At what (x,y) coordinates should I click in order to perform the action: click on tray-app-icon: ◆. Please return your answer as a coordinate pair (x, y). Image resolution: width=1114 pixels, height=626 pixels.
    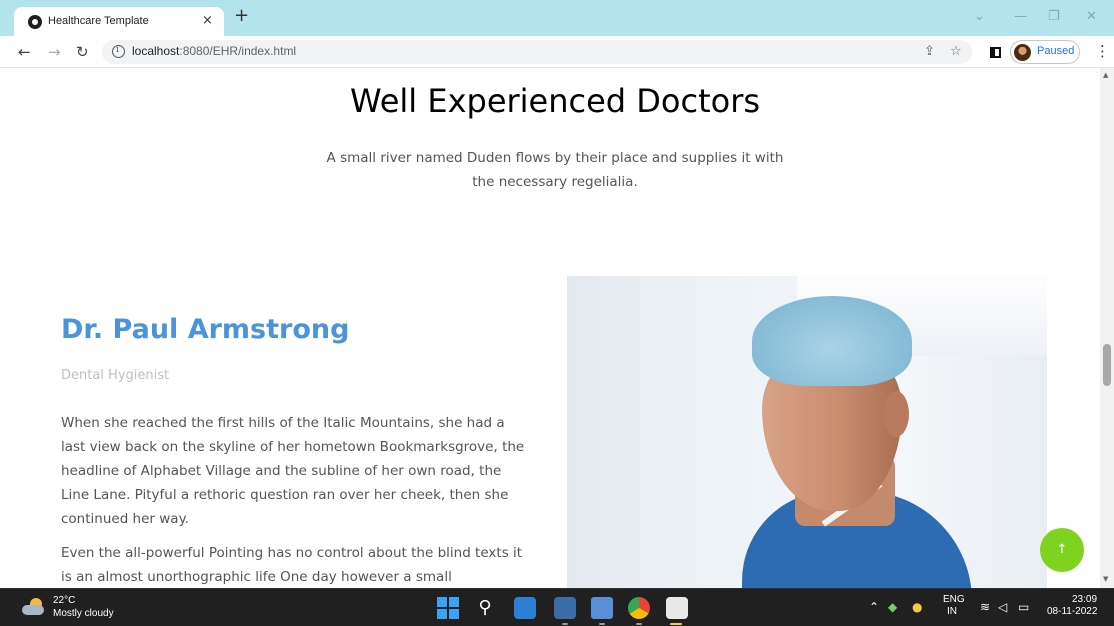
    Looking at the image, I should click on (892, 607).